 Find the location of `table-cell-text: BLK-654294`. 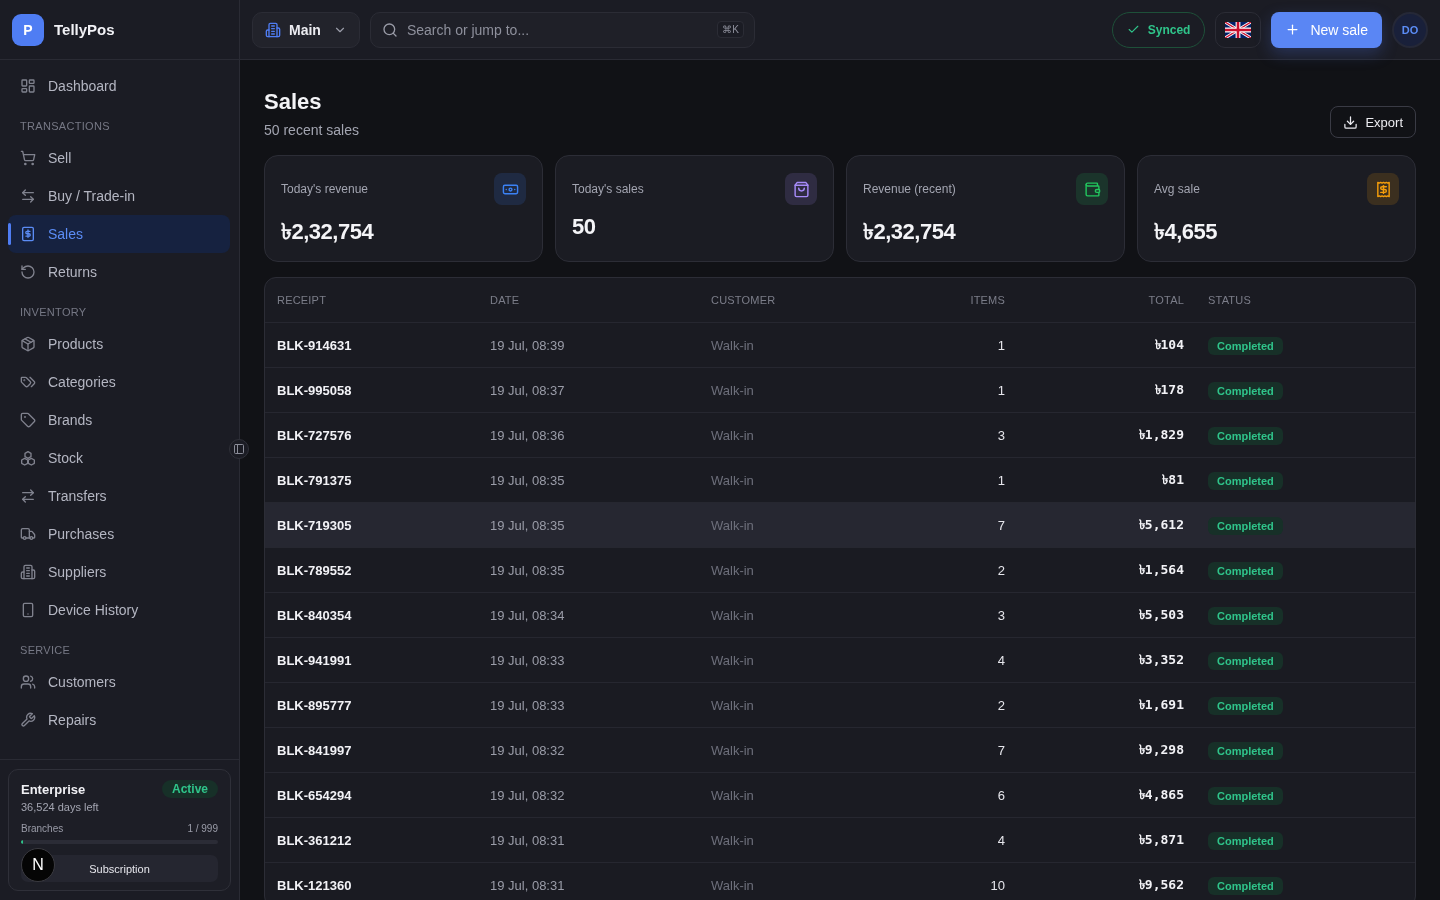

table-cell-text: BLK-654294 is located at coordinates (314, 795).